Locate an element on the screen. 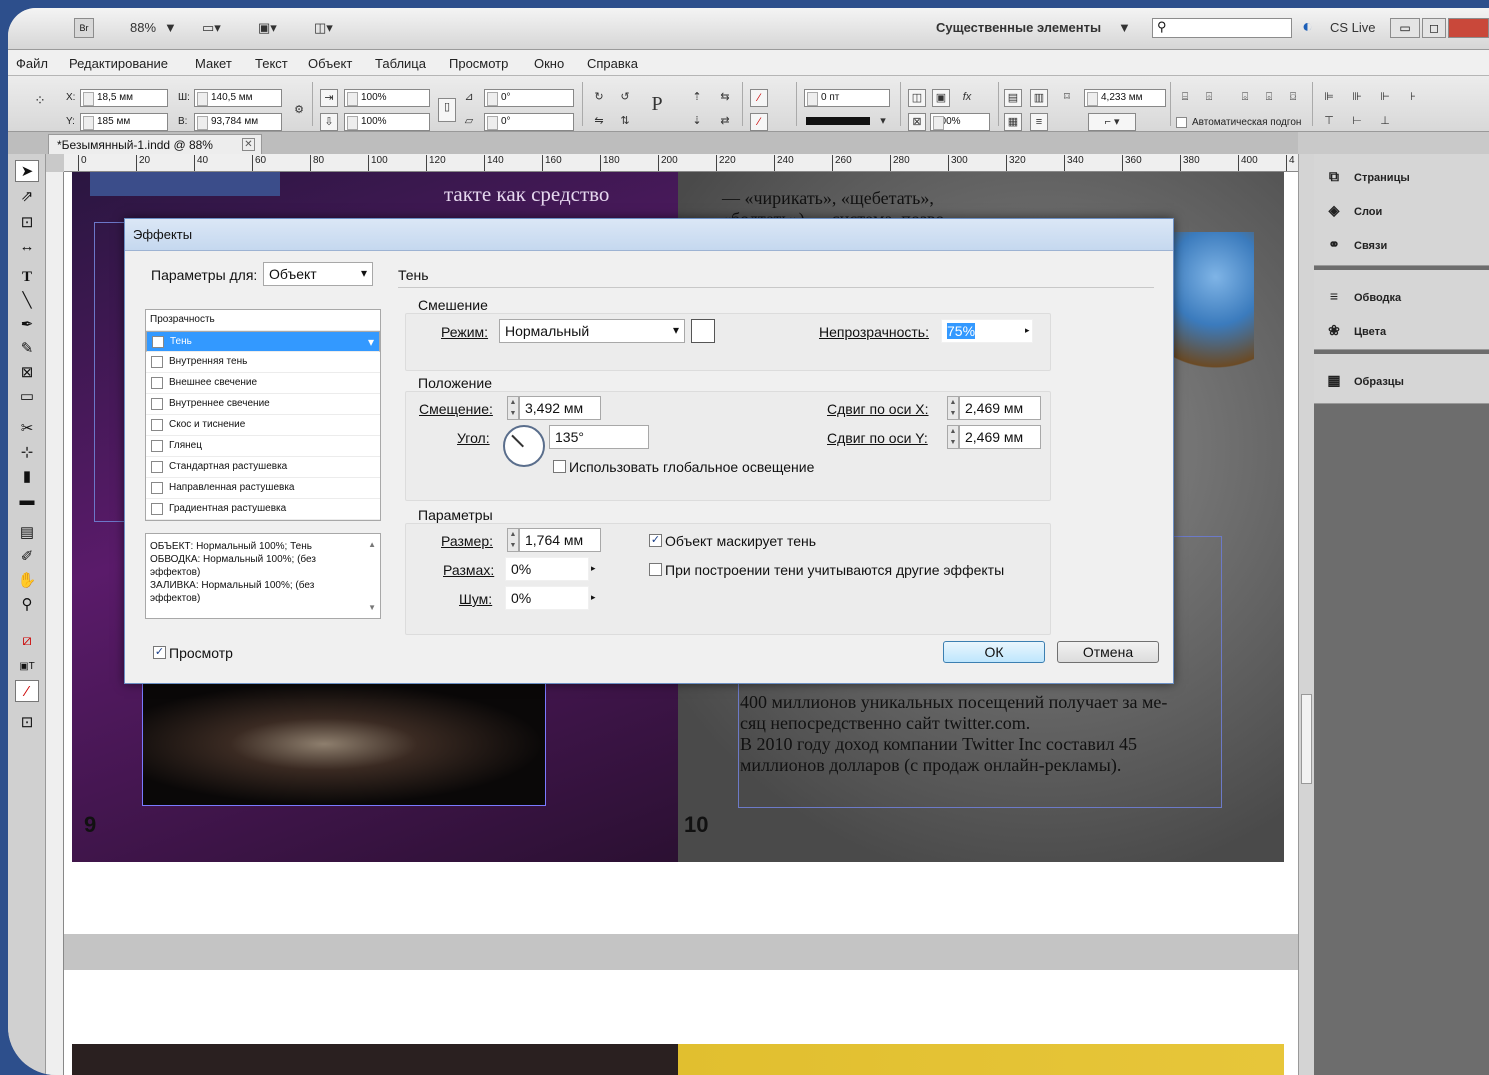 The image size is (1489, 1075). summary-scroll-up-icon: ▲ is located at coordinates (372, 544).